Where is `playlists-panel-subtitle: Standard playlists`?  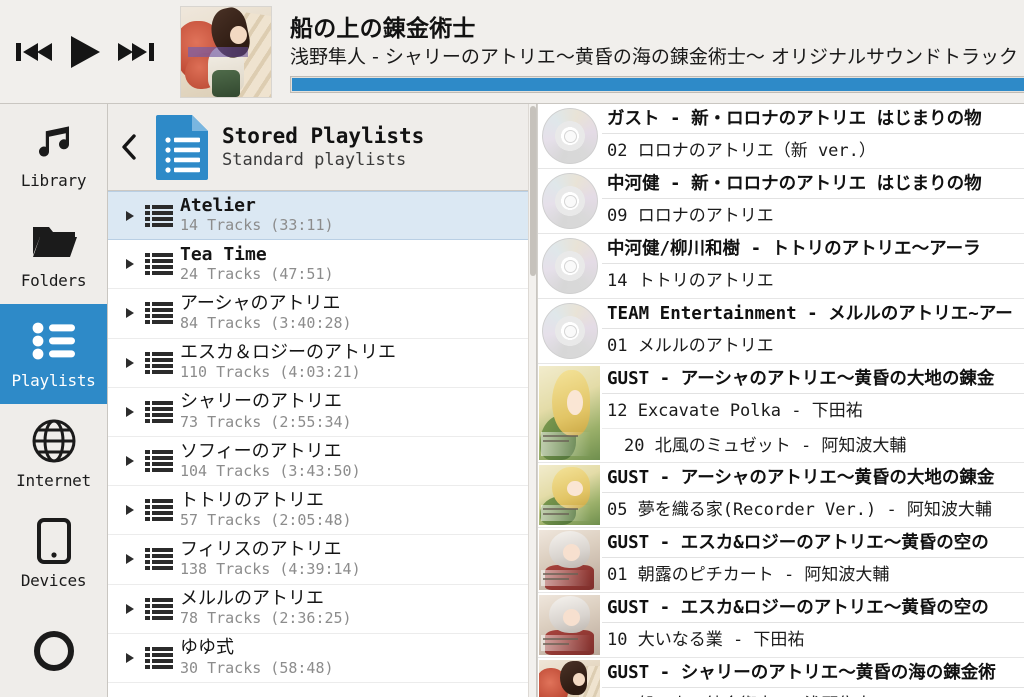
playlists-panel-subtitle: Standard playlists is located at coordinates (314, 160).